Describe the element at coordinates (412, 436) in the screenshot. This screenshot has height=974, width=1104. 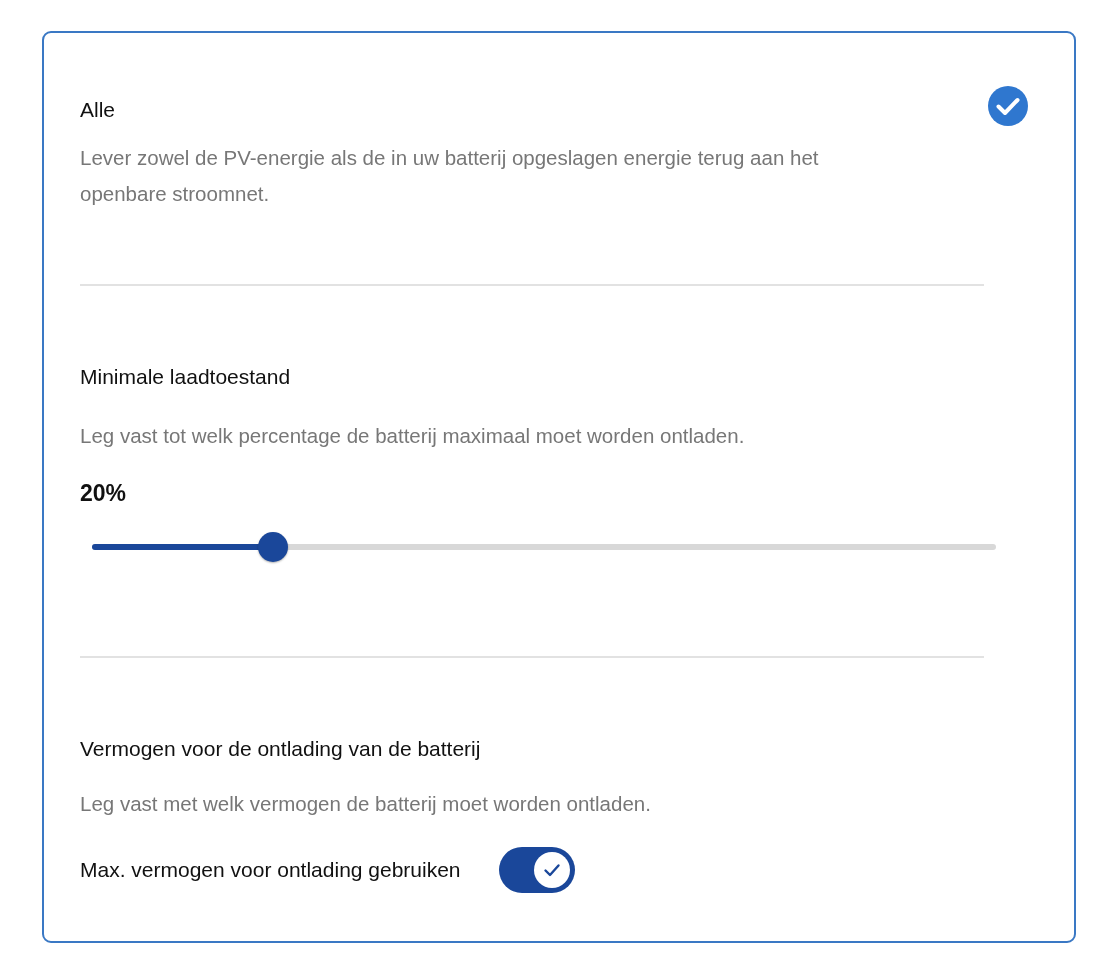
I see `section-description: Leg vast tot welk percentage de batterij maximaal moet worden ontladen.` at that location.